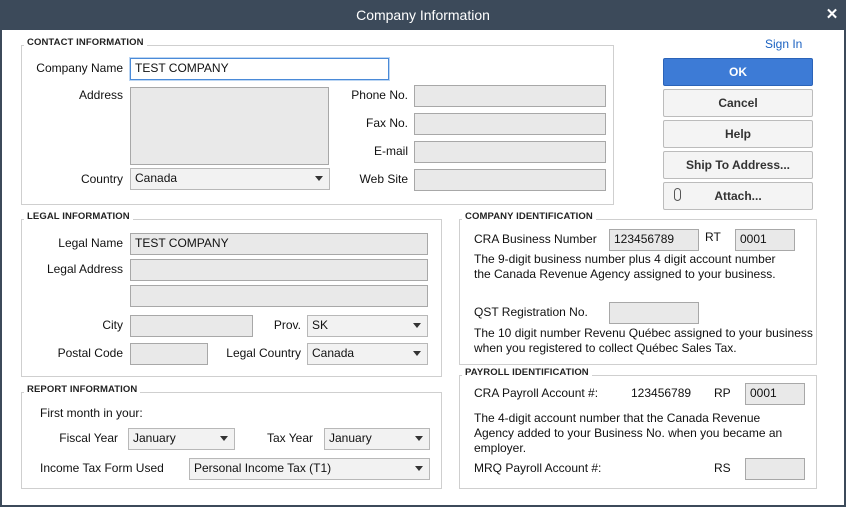 The image size is (846, 507). What do you see at coordinates (775, 394) in the screenshot?
I see `rp-input: 0001` at bounding box center [775, 394].